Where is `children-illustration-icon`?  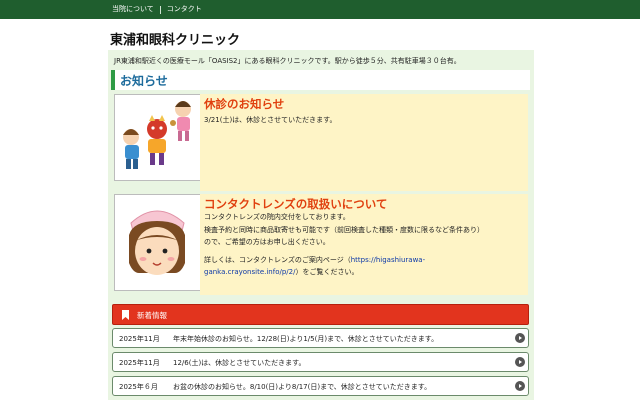 children-illustration-icon is located at coordinates (157, 135).